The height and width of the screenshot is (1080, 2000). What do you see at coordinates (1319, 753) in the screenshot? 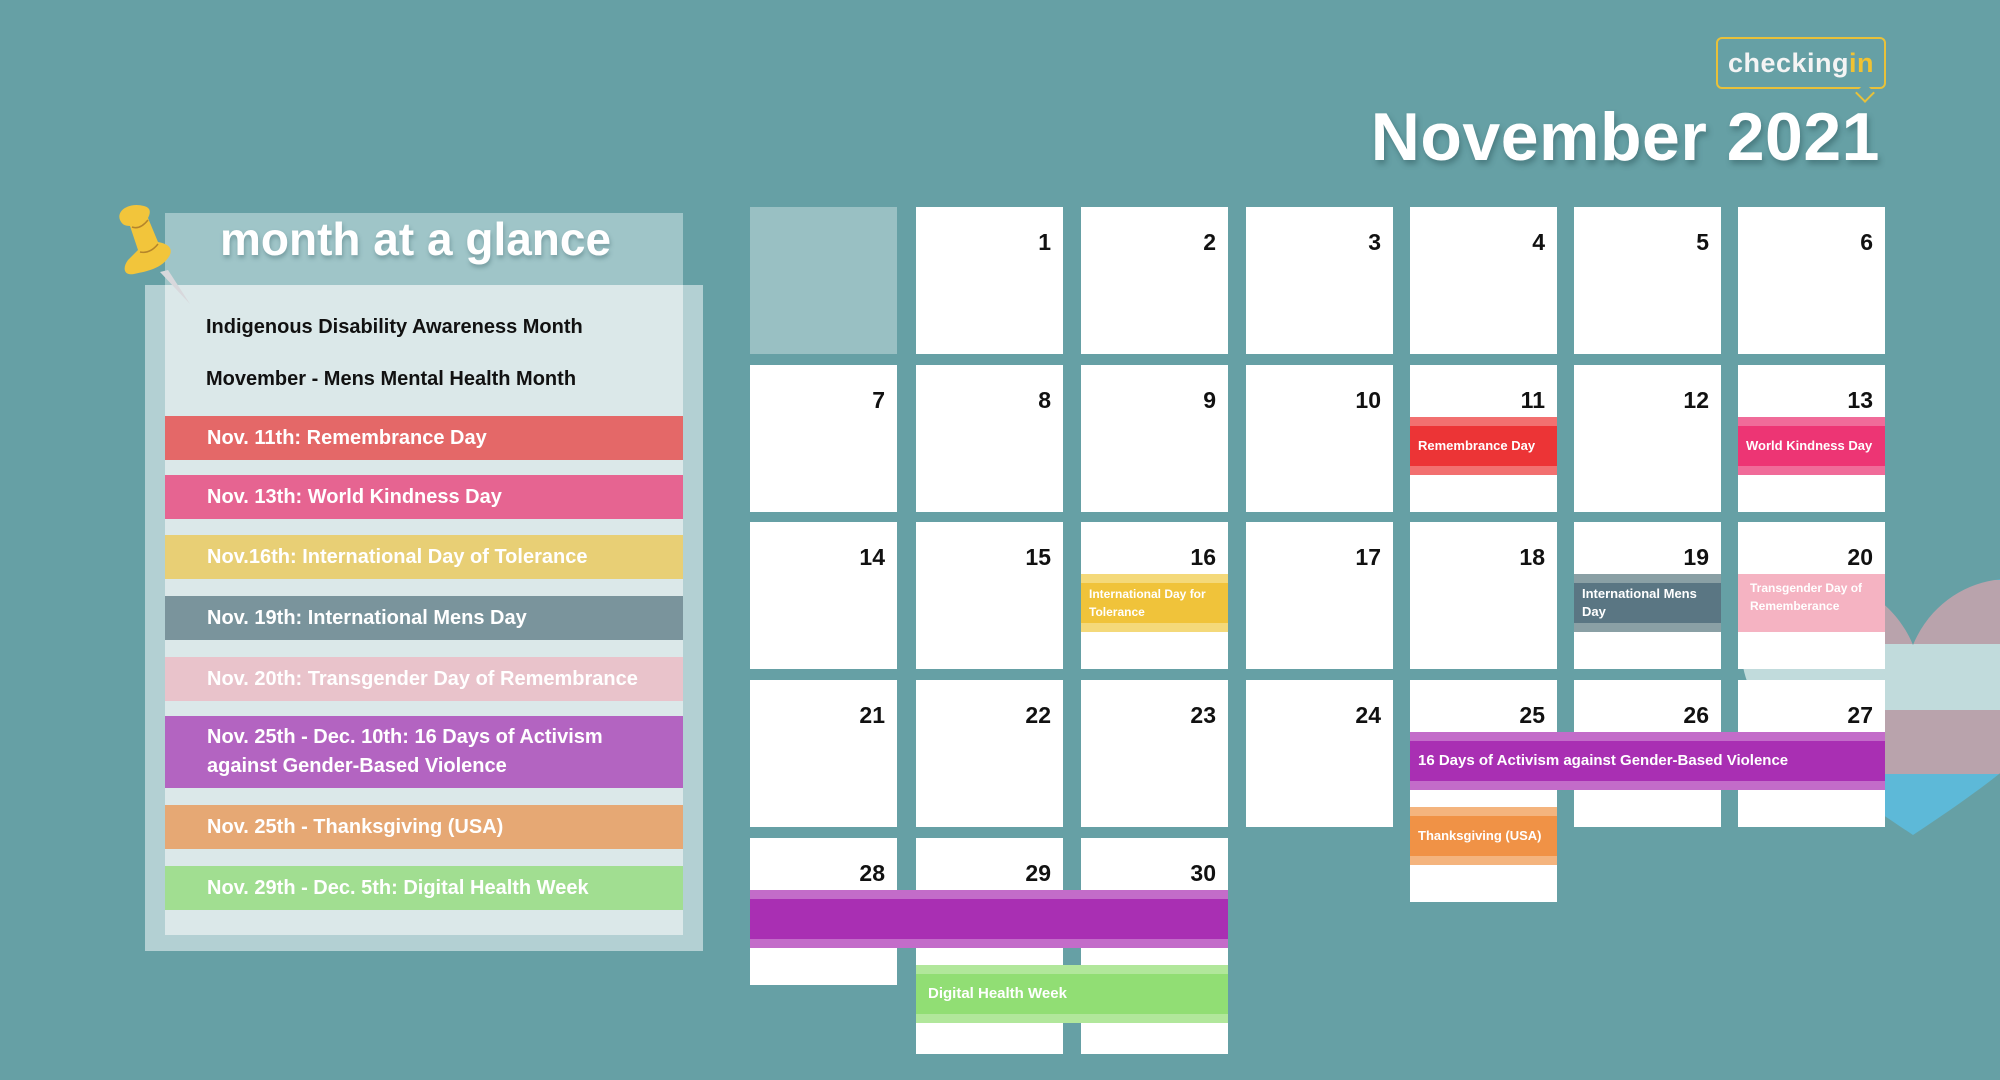
I see `calendar-day-24: 24` at bounding box center [1319, 753].